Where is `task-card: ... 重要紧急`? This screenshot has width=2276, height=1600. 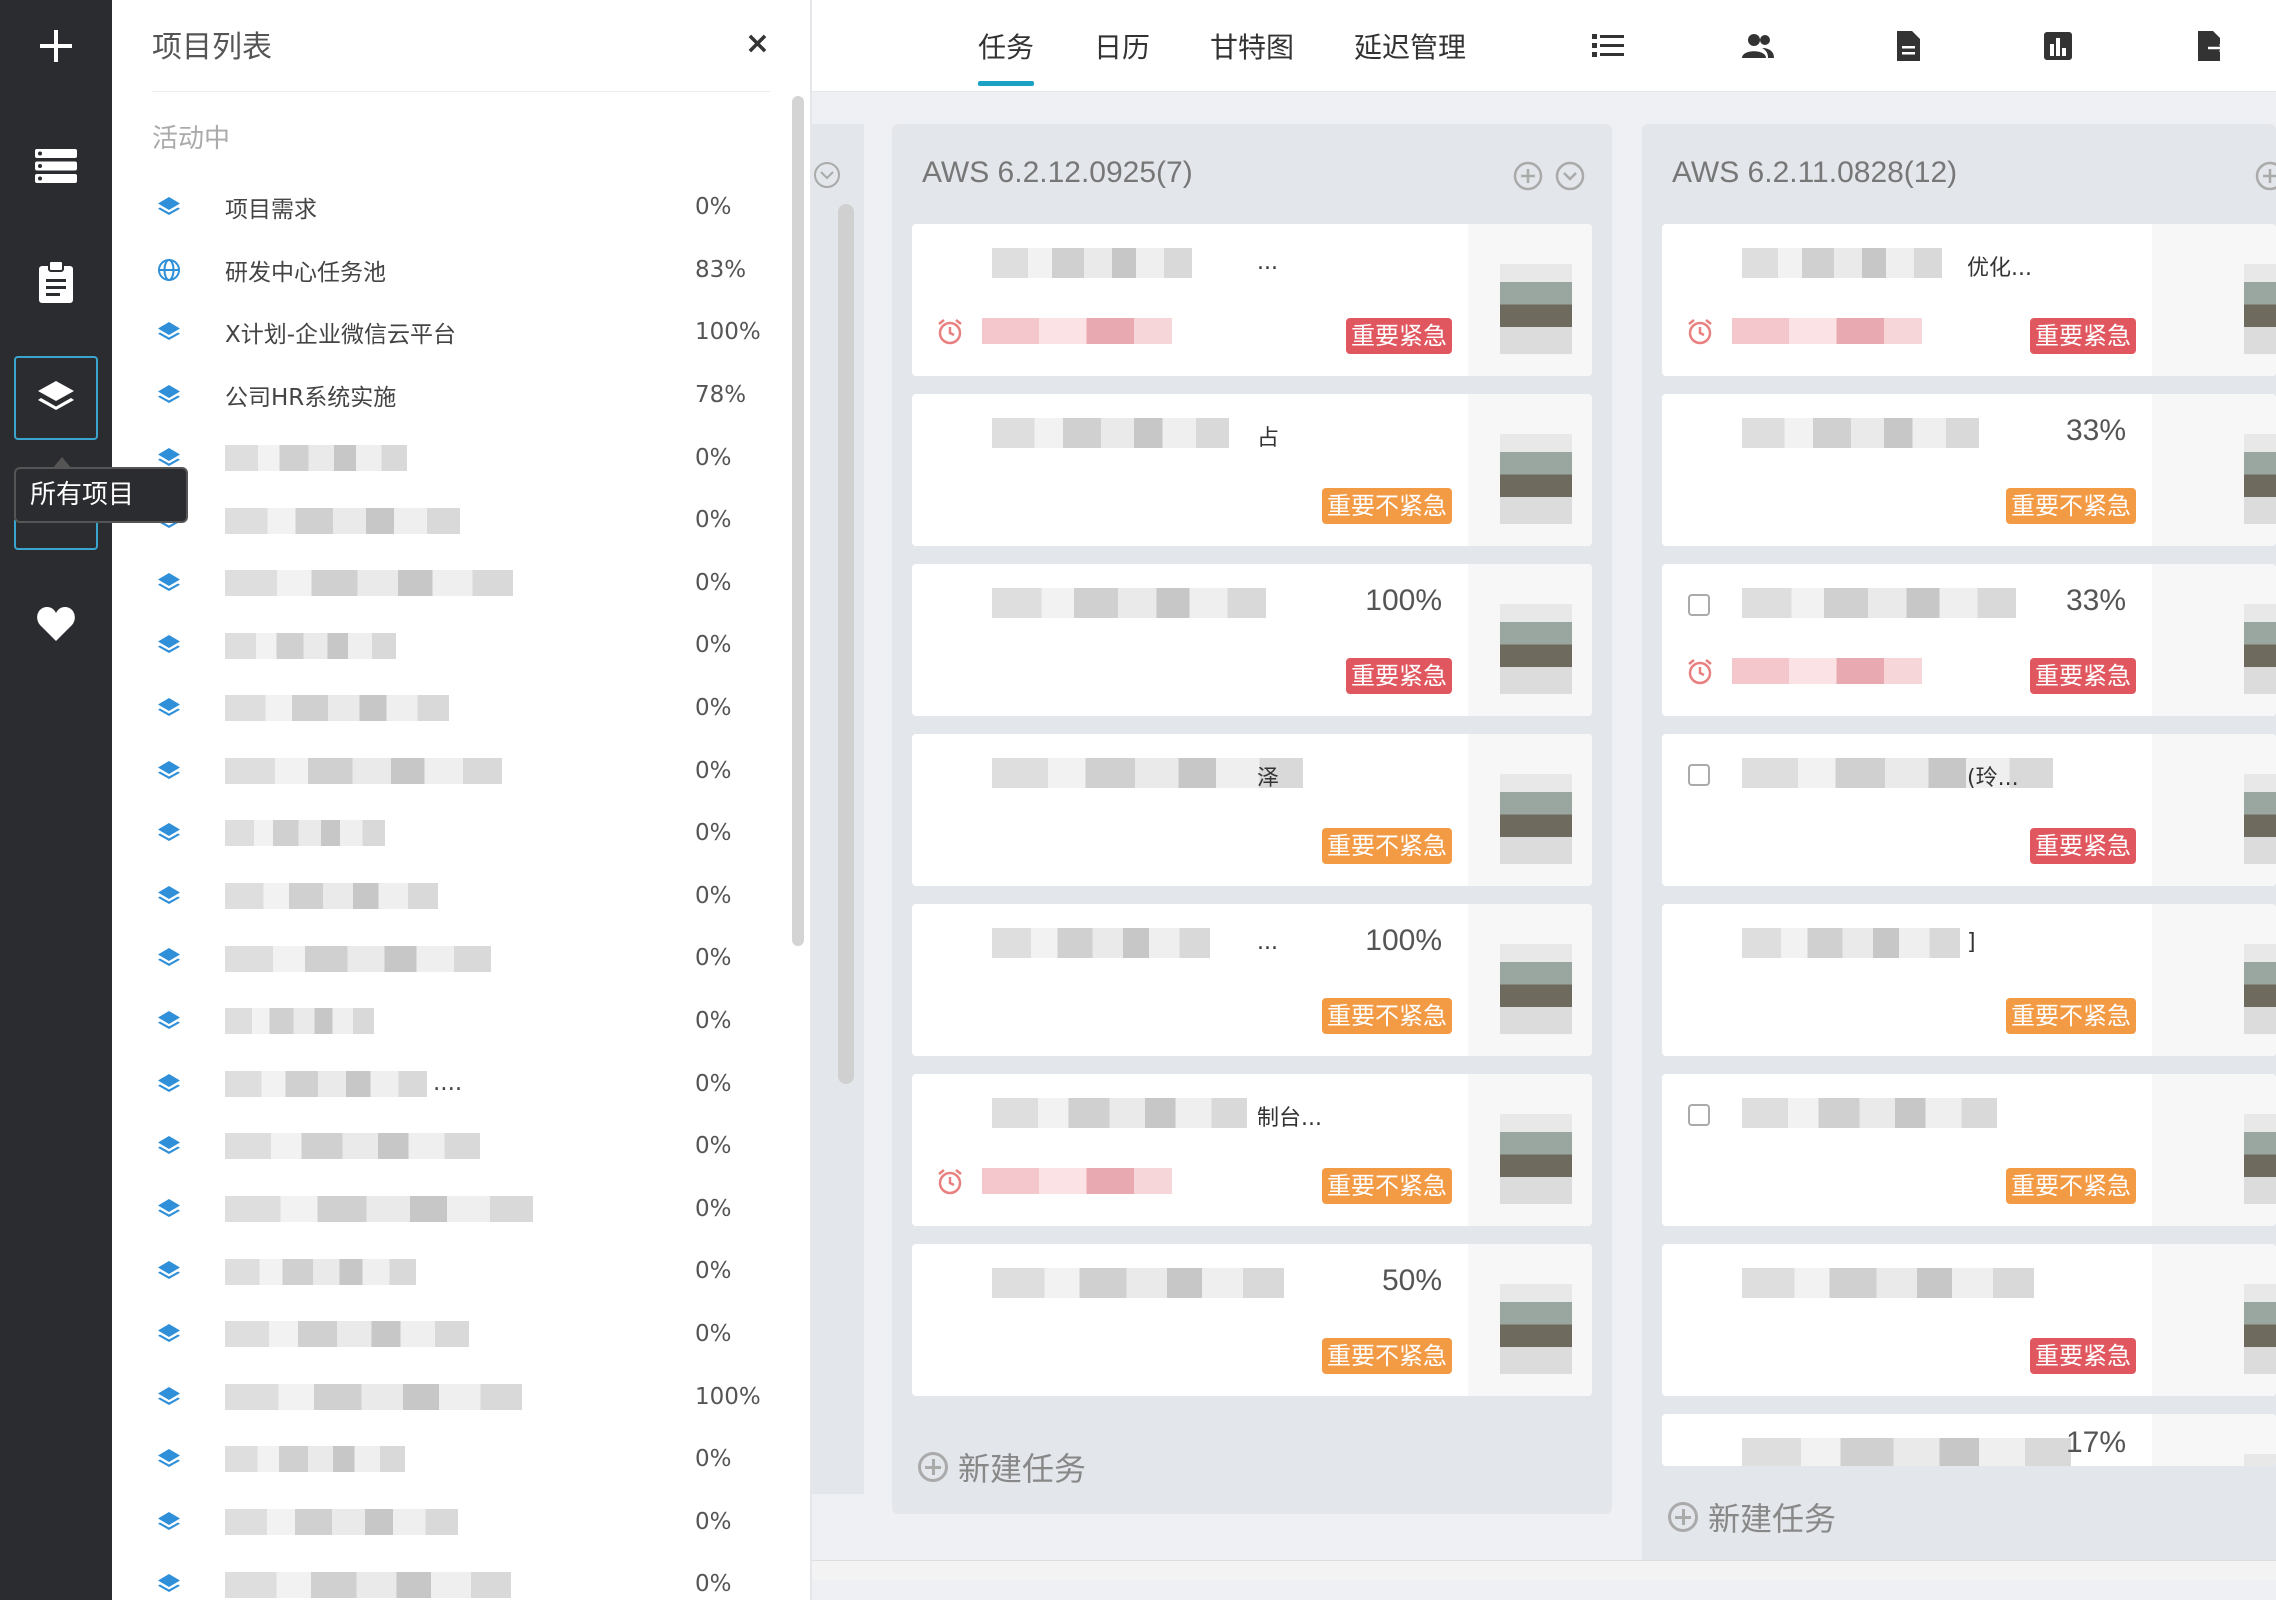 task-card: ... 重要紧急 is located at coordinates (1252, 300).